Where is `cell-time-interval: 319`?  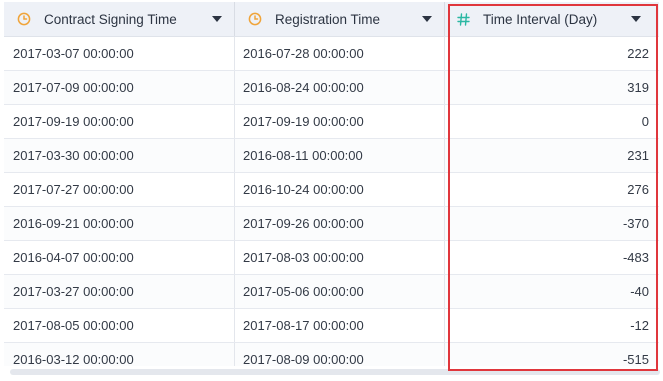 cell-time-interval: 319 is located at coordinates (638, 87).